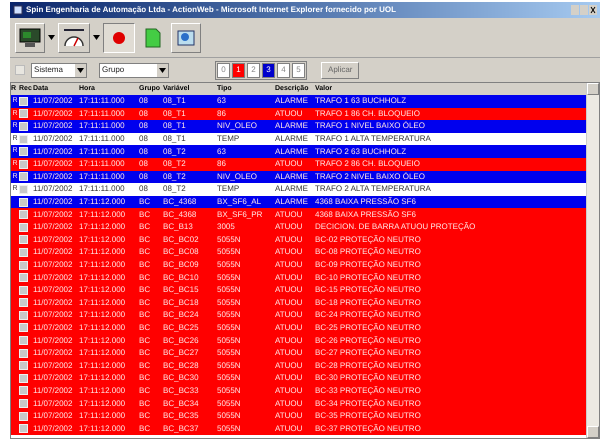  What do you see at coordinates (253, 70) in the screenshot?
I see `priority-toggle: 2` at bounding box center [253, 70].